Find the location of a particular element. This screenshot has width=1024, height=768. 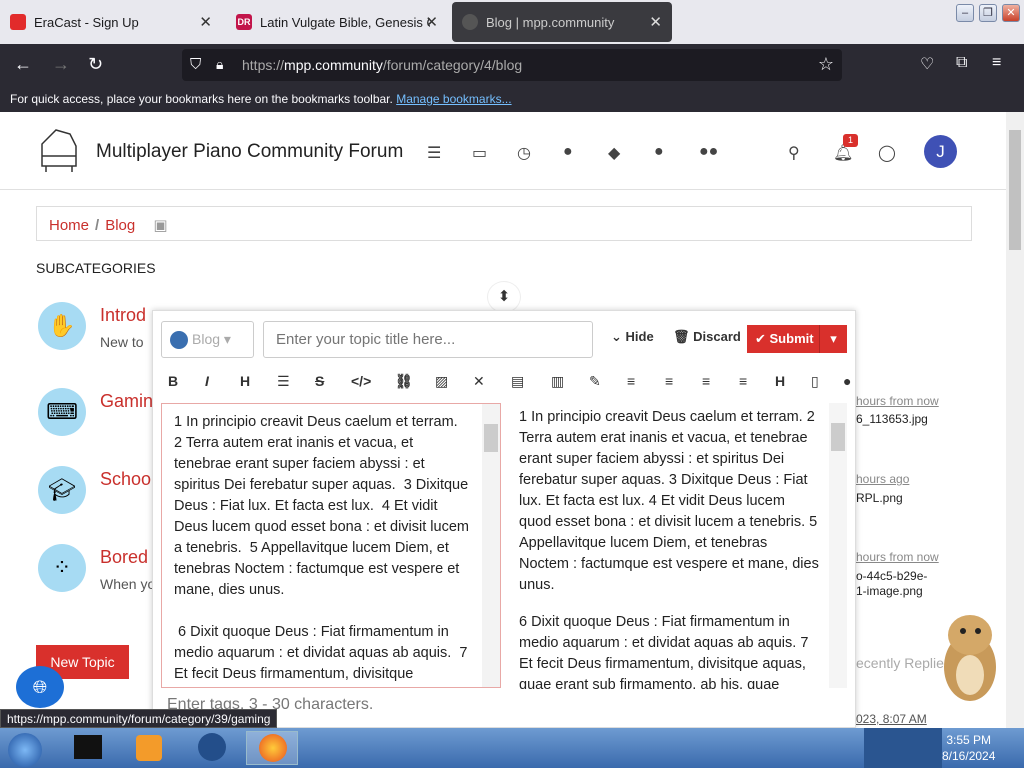

user-icon: ● is located at coordinates (659, 152).